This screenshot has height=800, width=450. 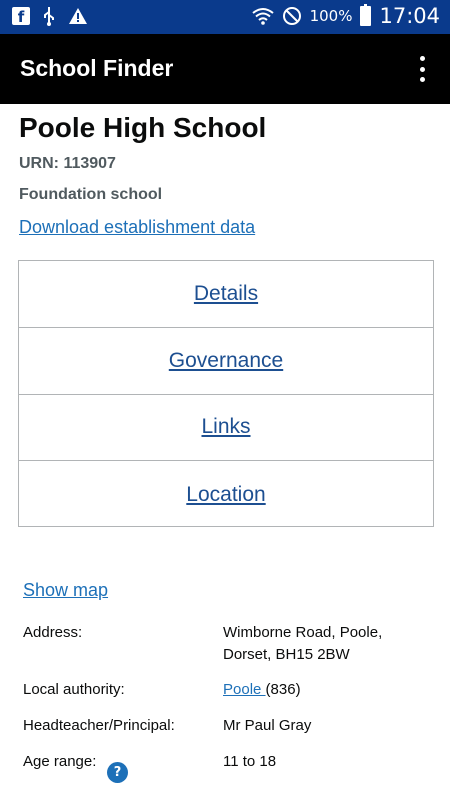 I want to click on show-map-link: Show map, so click(x=65, y=590).